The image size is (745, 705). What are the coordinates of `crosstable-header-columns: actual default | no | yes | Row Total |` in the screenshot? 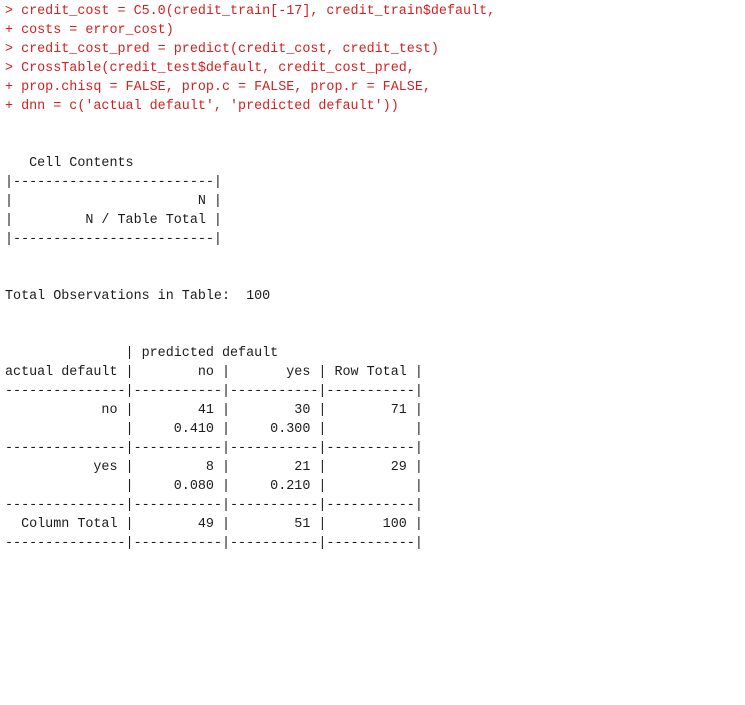 It's located at (214, 372).